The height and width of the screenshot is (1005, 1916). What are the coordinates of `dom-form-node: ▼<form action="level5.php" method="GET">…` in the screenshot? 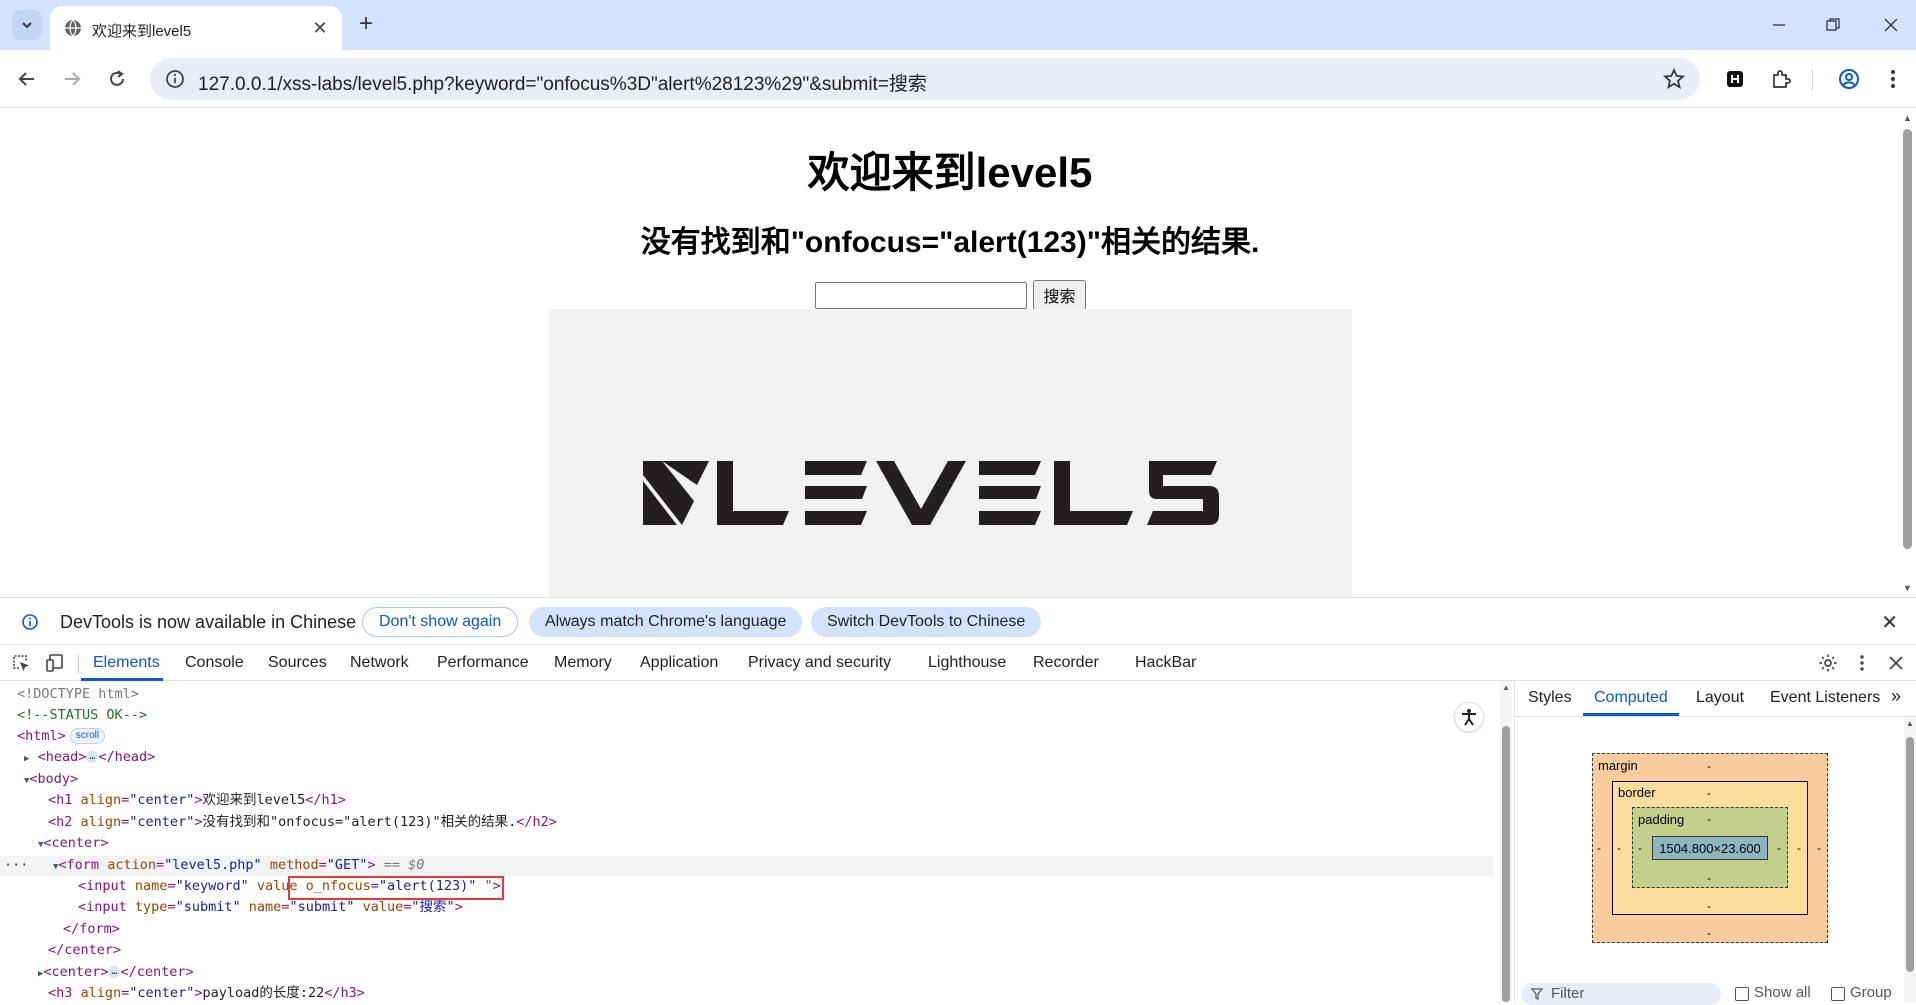 It's located at (238, 865).